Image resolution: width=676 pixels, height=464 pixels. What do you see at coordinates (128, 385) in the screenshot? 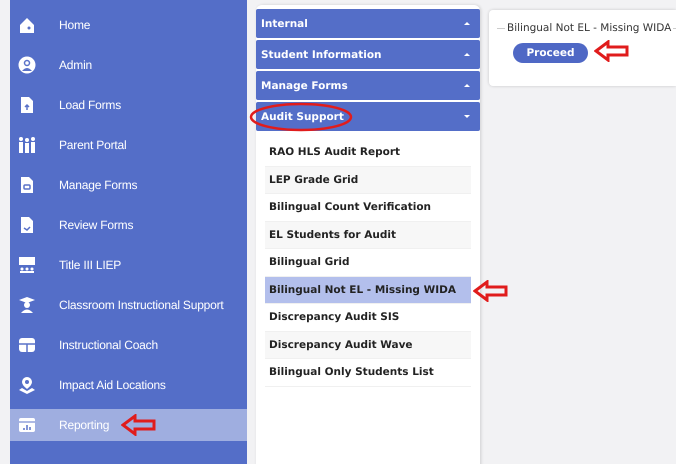
I see `sidebar-item: Impact Aid Locations` at bounding box center [128, 385].